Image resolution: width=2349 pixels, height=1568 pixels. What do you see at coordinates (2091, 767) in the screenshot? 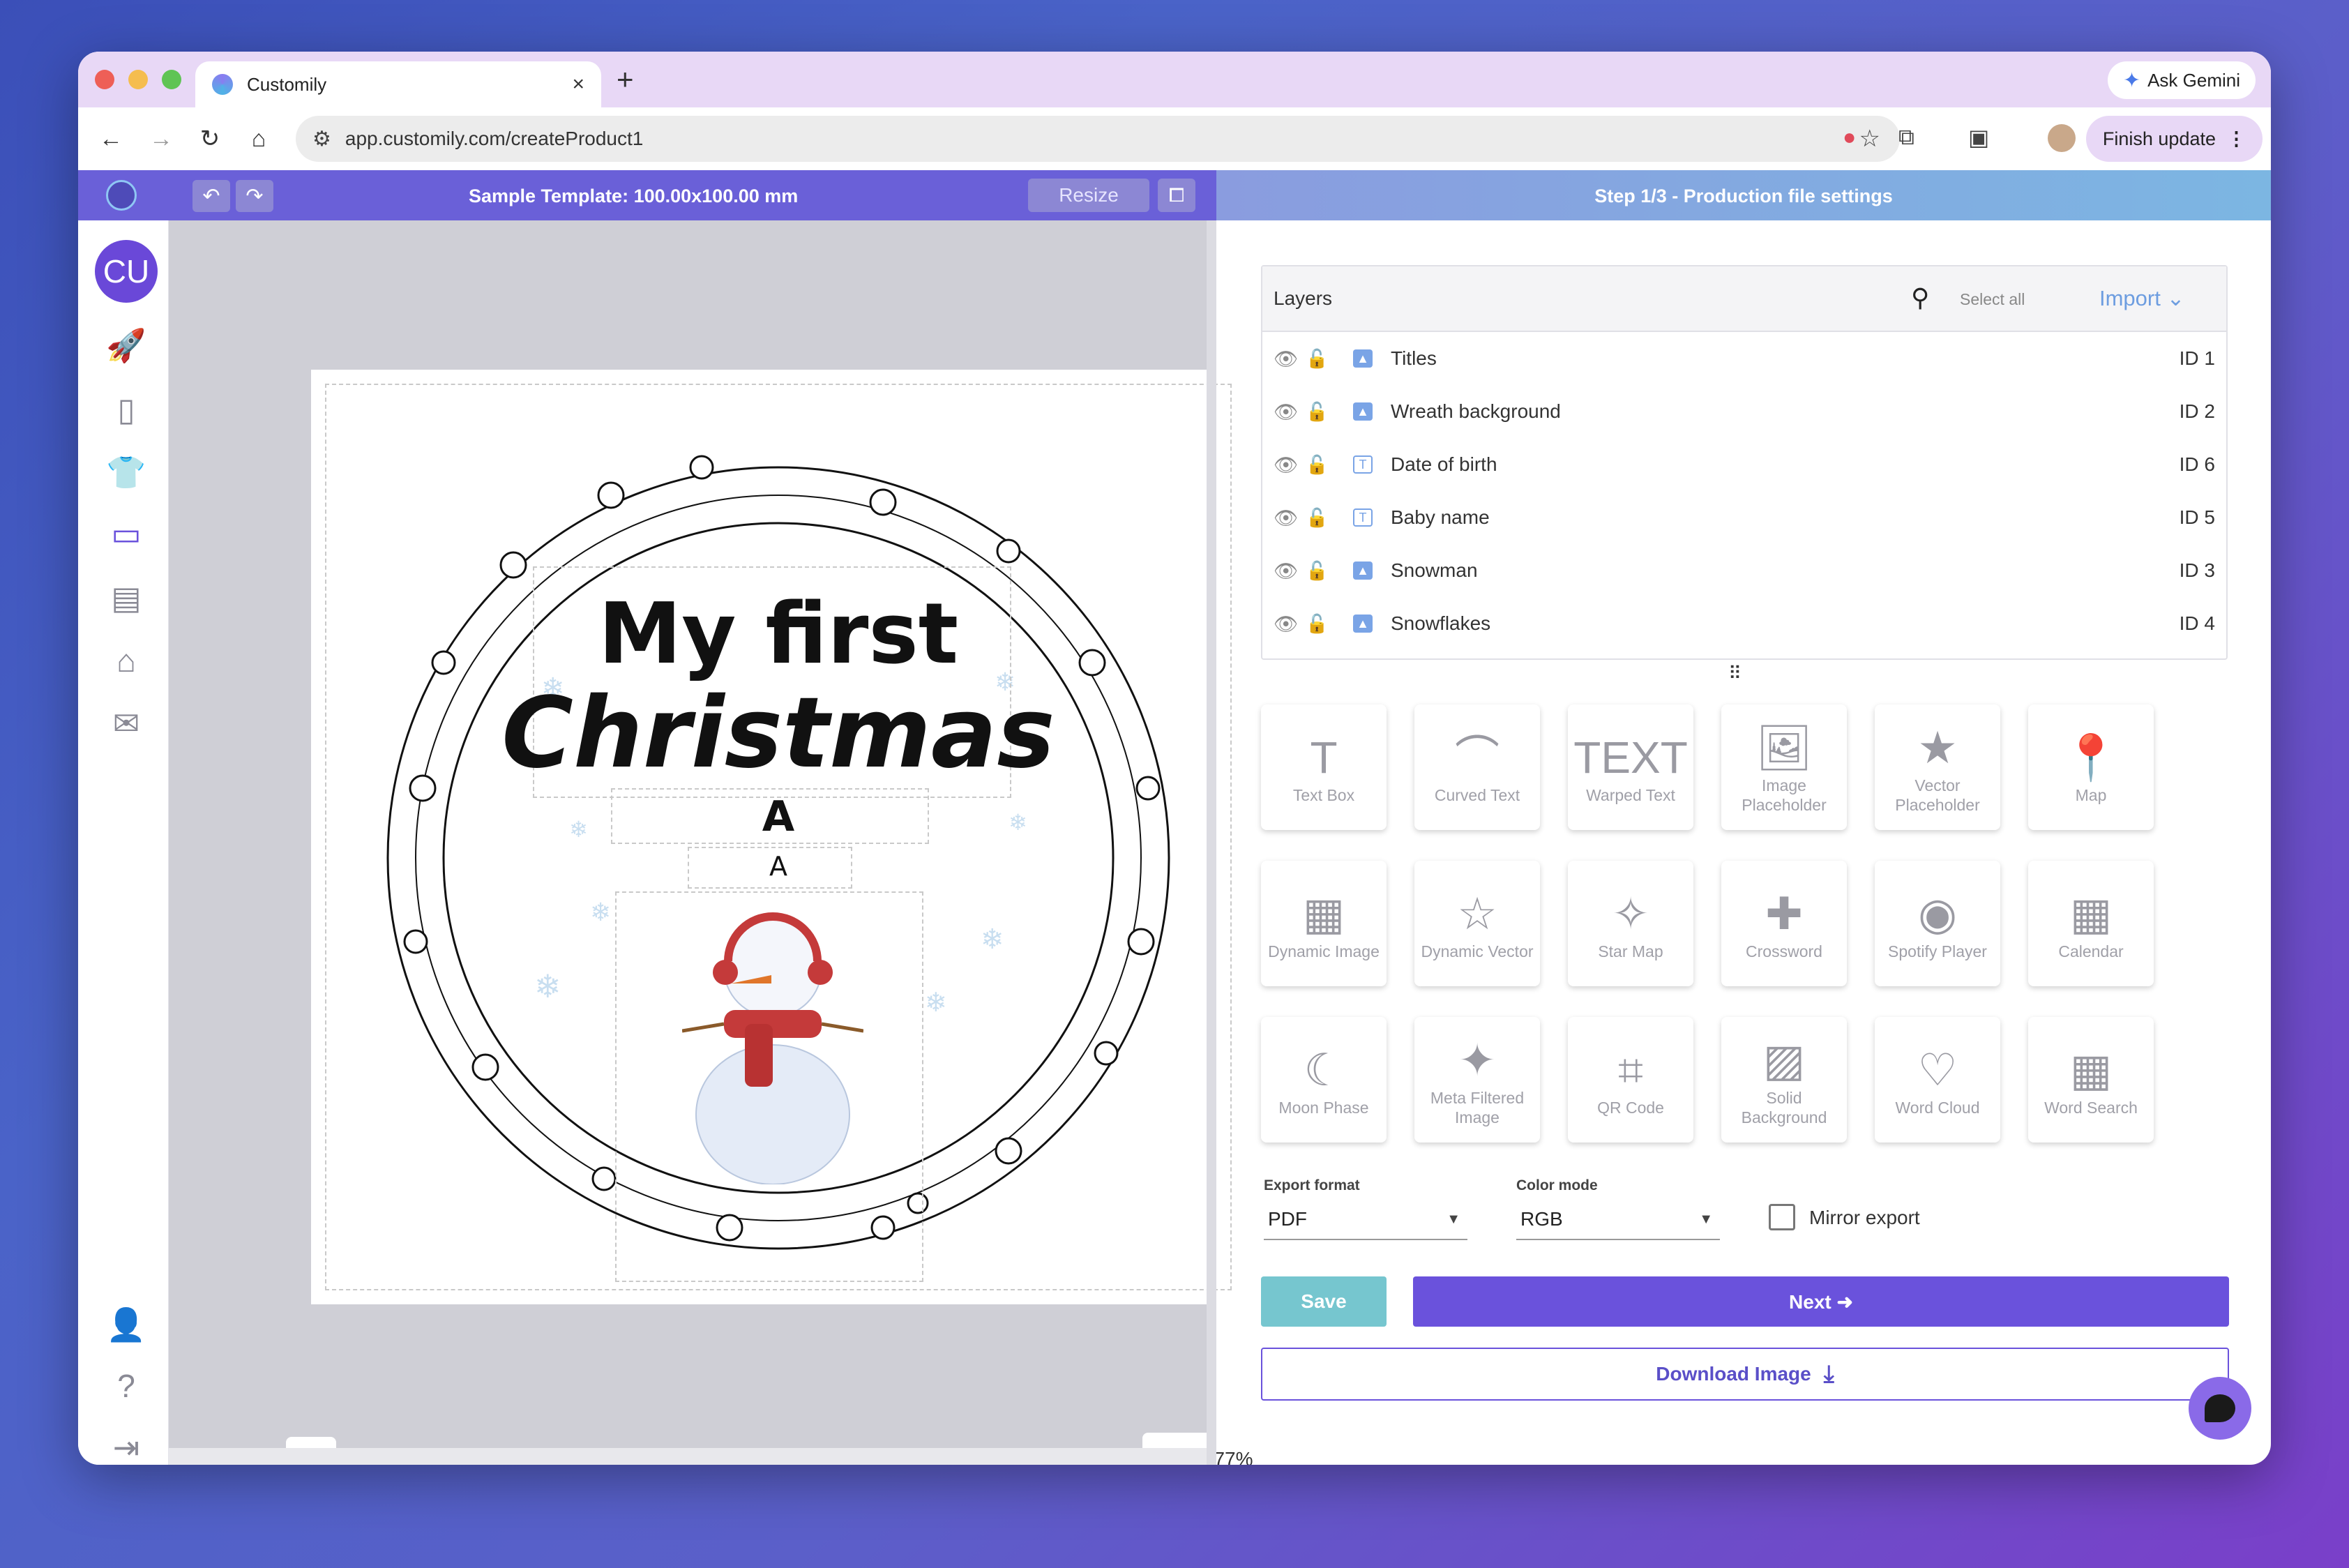
I see `tool-map: 📍 Map` at bounding box center [2091, 767].